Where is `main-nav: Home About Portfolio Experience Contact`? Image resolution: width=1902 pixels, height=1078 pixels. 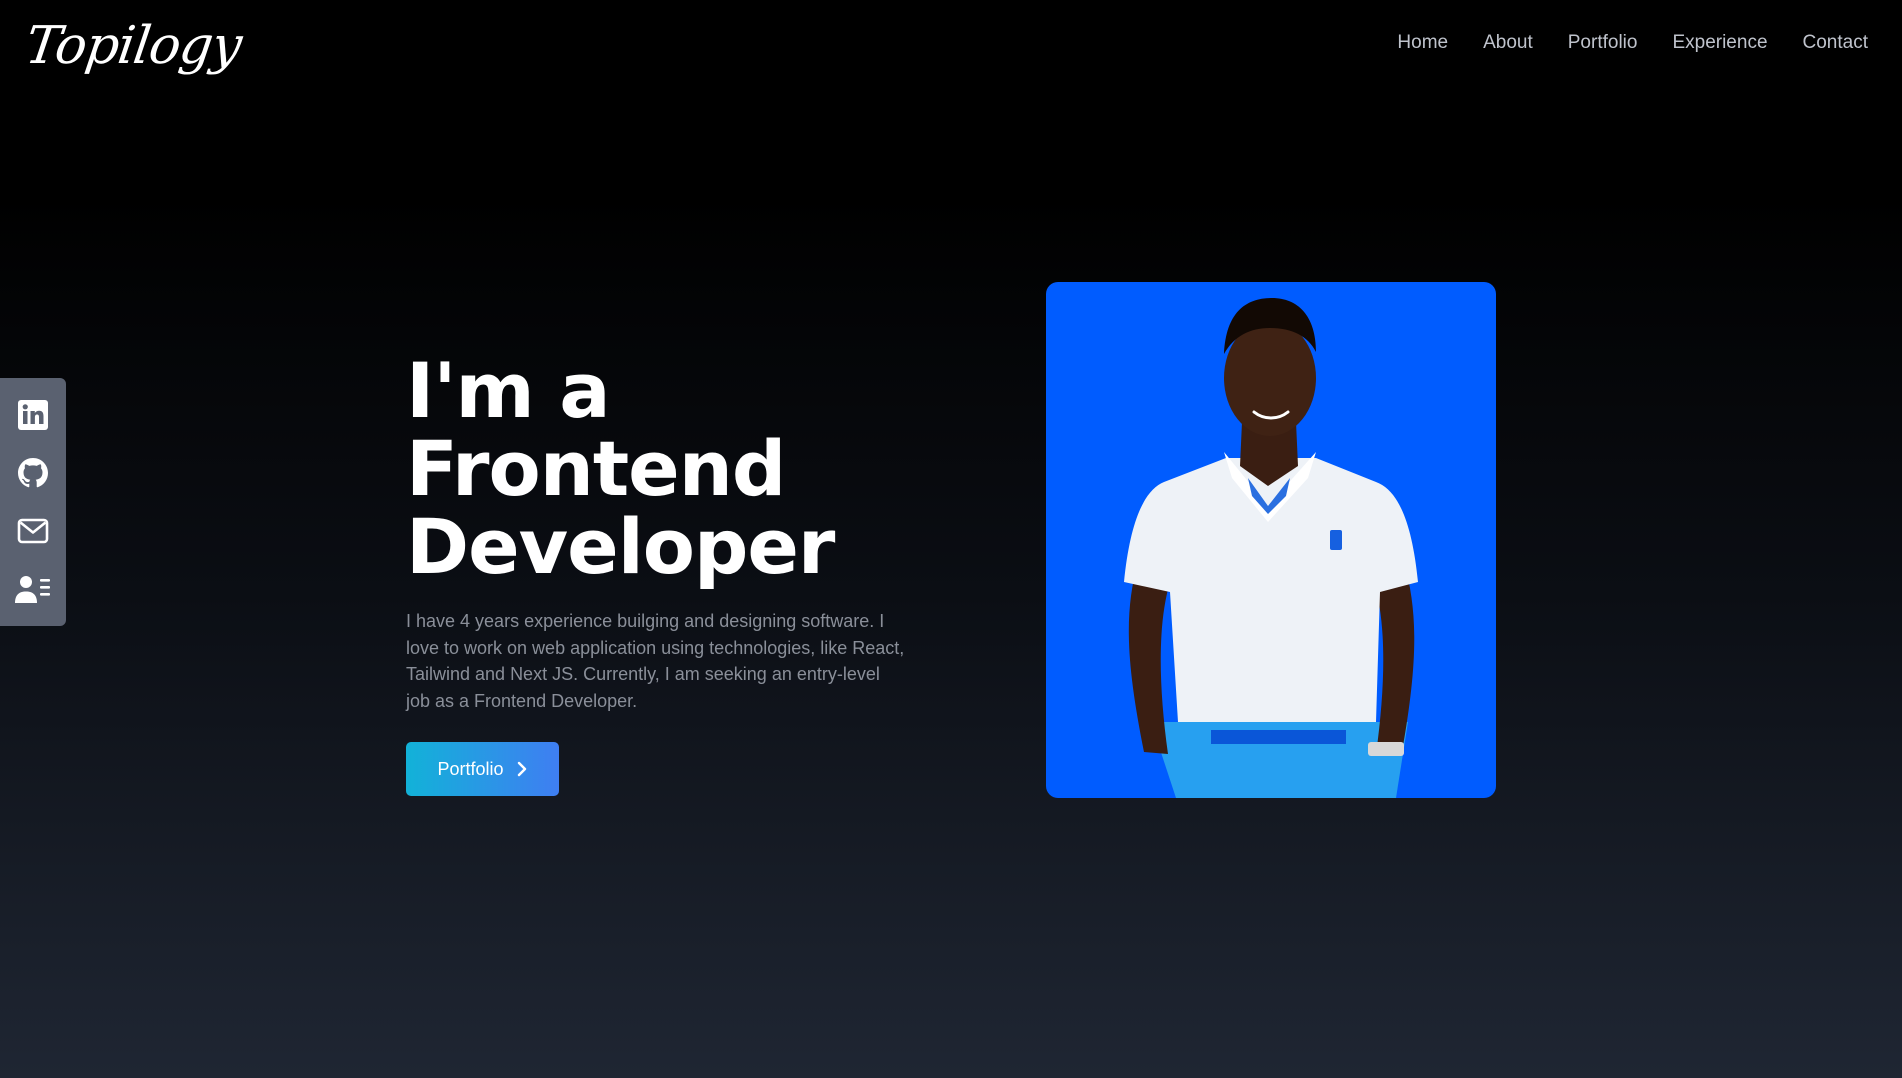
main-nav: Home About Portfolio Experience Contact is located at coordinates (1632, 43).